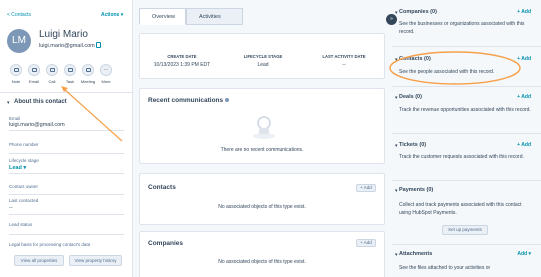  I want to click on view-property-history-button: View property history, so click(95, 260).